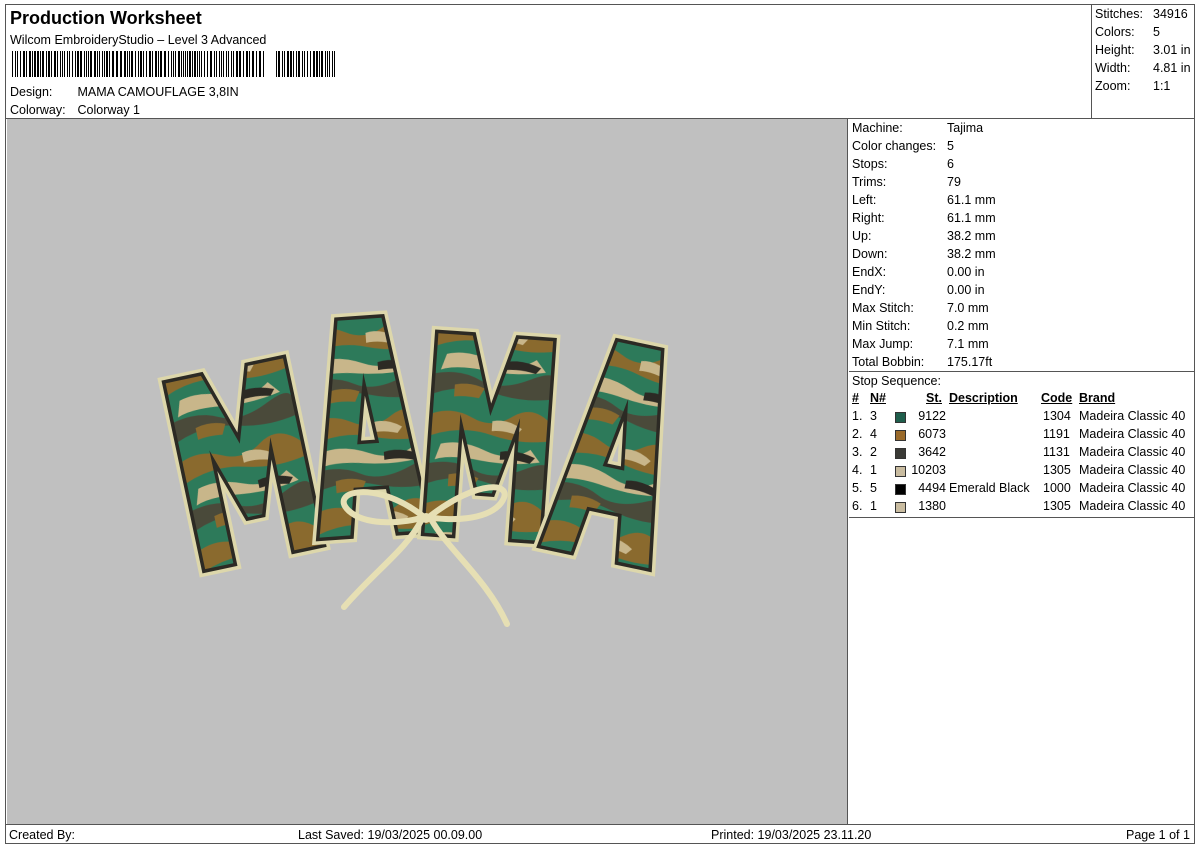 The height and width of the screenshot is (848, 1200). I want to click on barcode, so click(173, 64).